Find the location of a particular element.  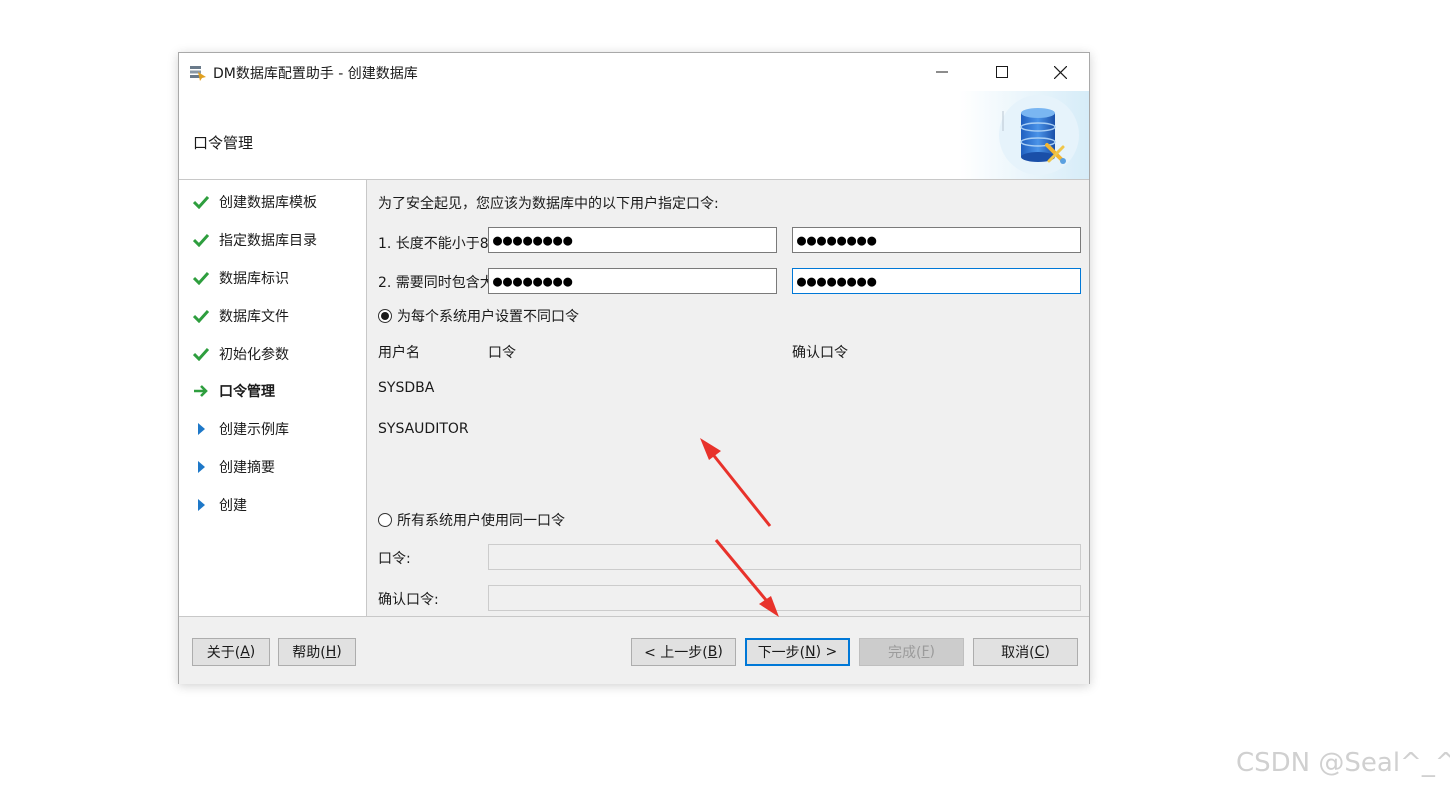

radio-label: 为每个系统用户设置不同口令 is located at coordinates (488, 317).